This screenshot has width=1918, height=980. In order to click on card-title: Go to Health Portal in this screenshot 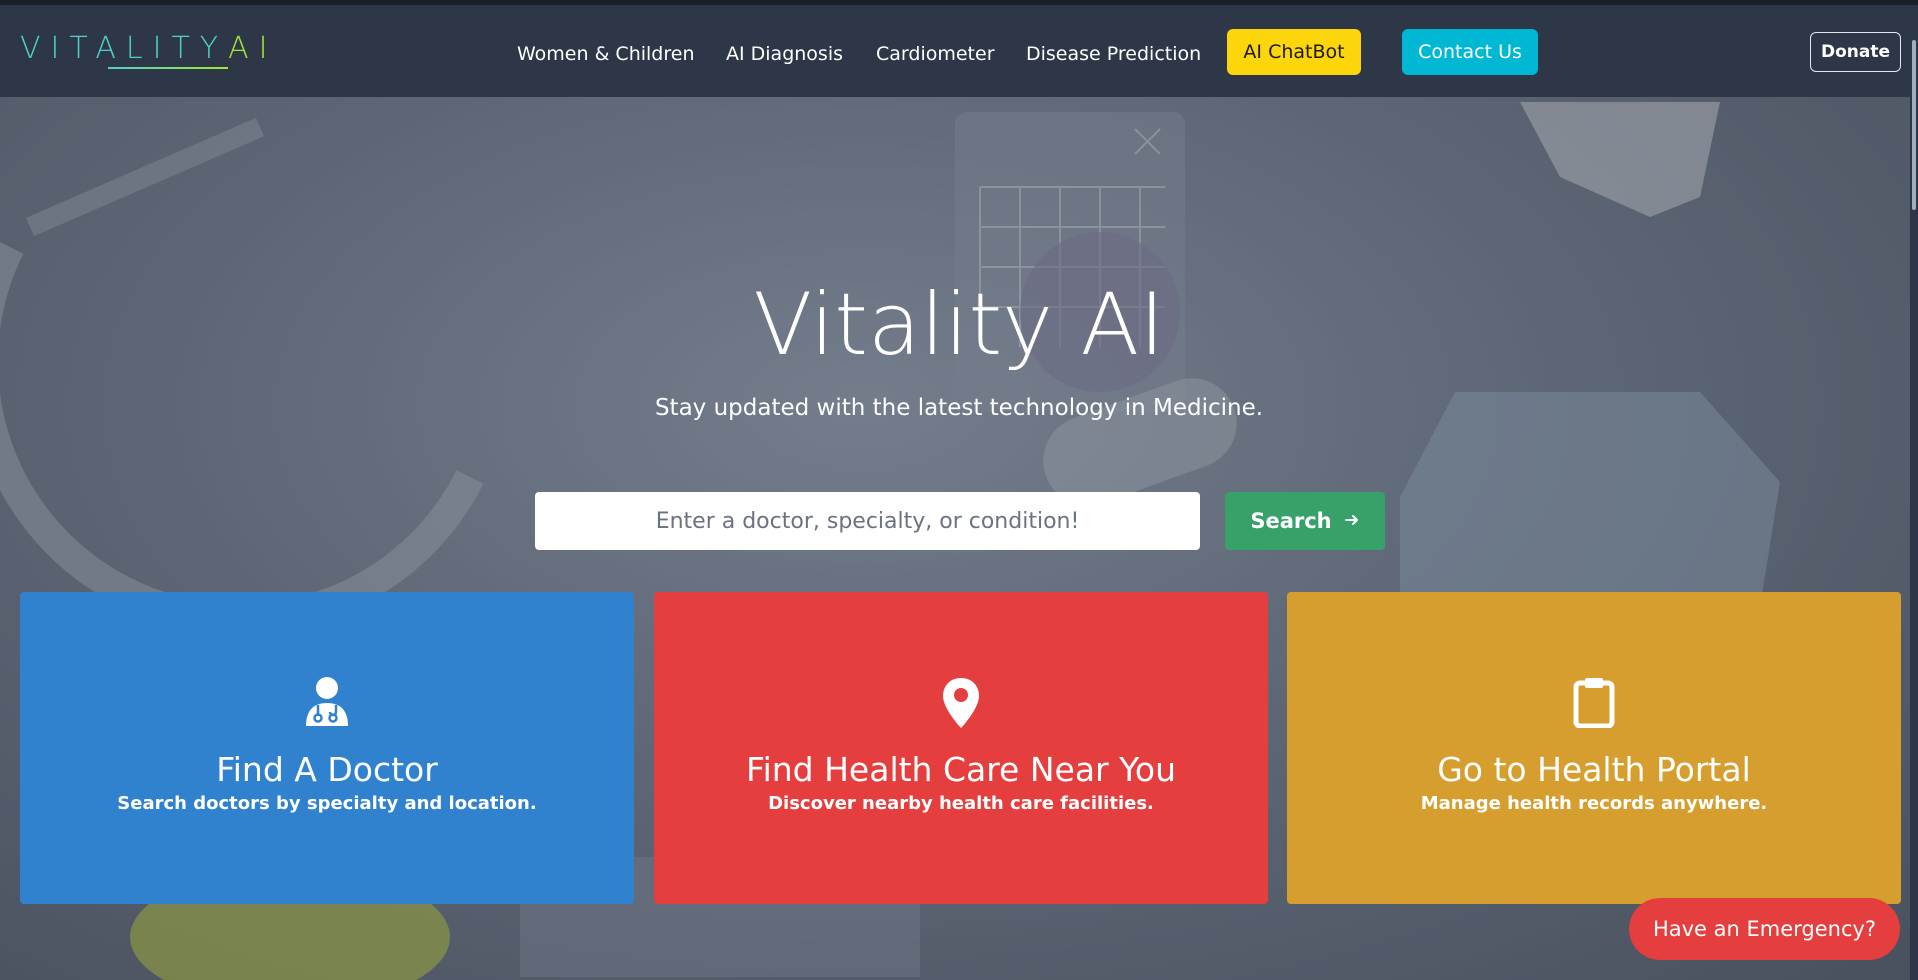, I will do `click(1594, 769)`.